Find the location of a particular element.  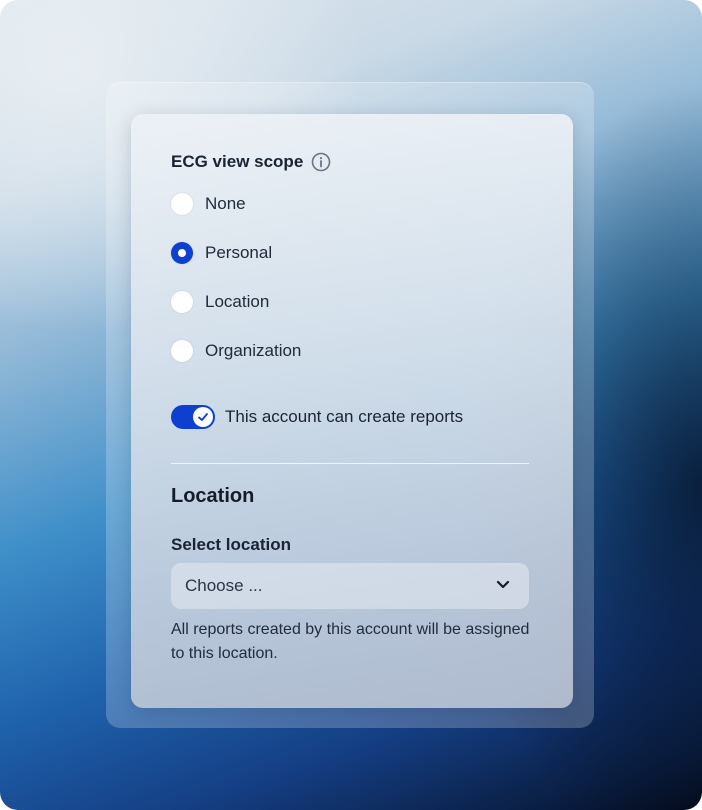

radio-label: Organization is located at coordinates (253, 350).